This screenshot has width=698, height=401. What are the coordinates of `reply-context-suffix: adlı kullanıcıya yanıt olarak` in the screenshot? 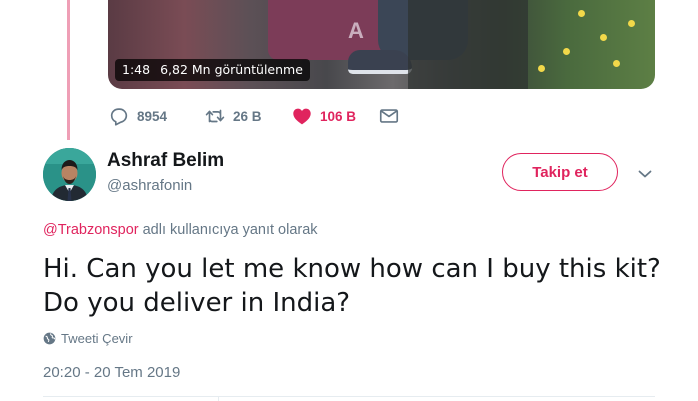 It's located at (228, 230).